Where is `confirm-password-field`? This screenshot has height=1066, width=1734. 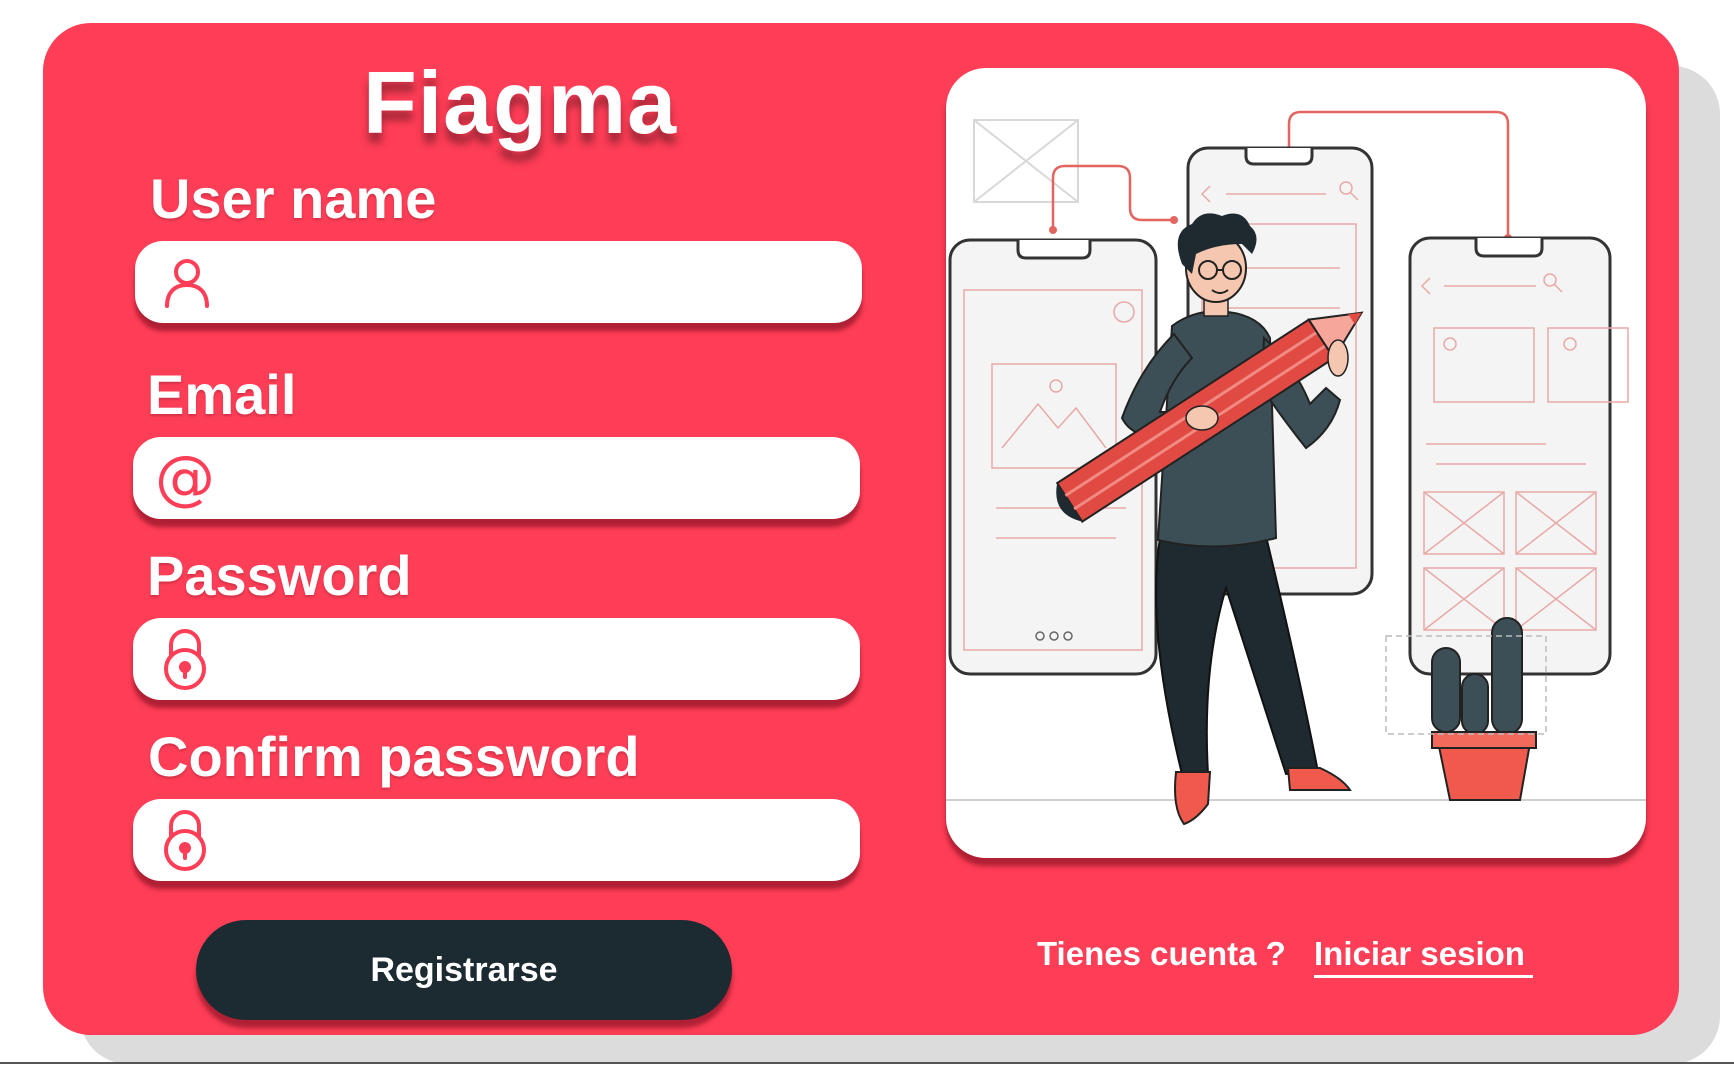 confirm-password-field is located at coordinates (496, 840).